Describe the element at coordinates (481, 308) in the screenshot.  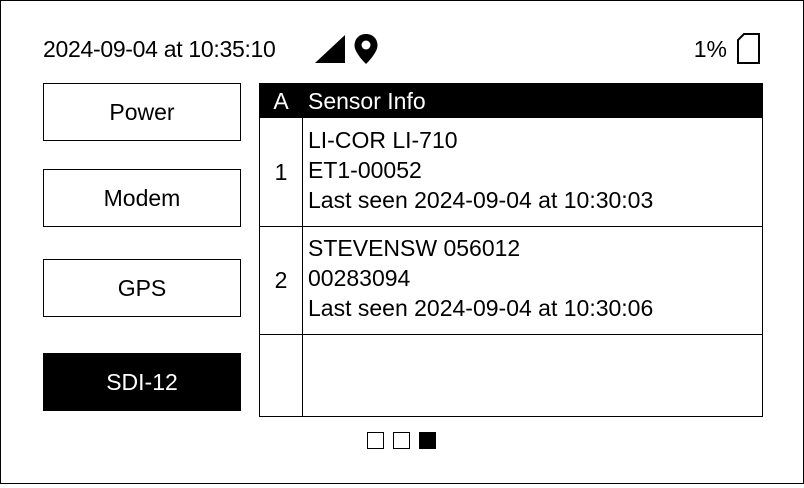
I see `sensor-last-seen: Last seen 2024-09-04 at 10:30:06` at that location.